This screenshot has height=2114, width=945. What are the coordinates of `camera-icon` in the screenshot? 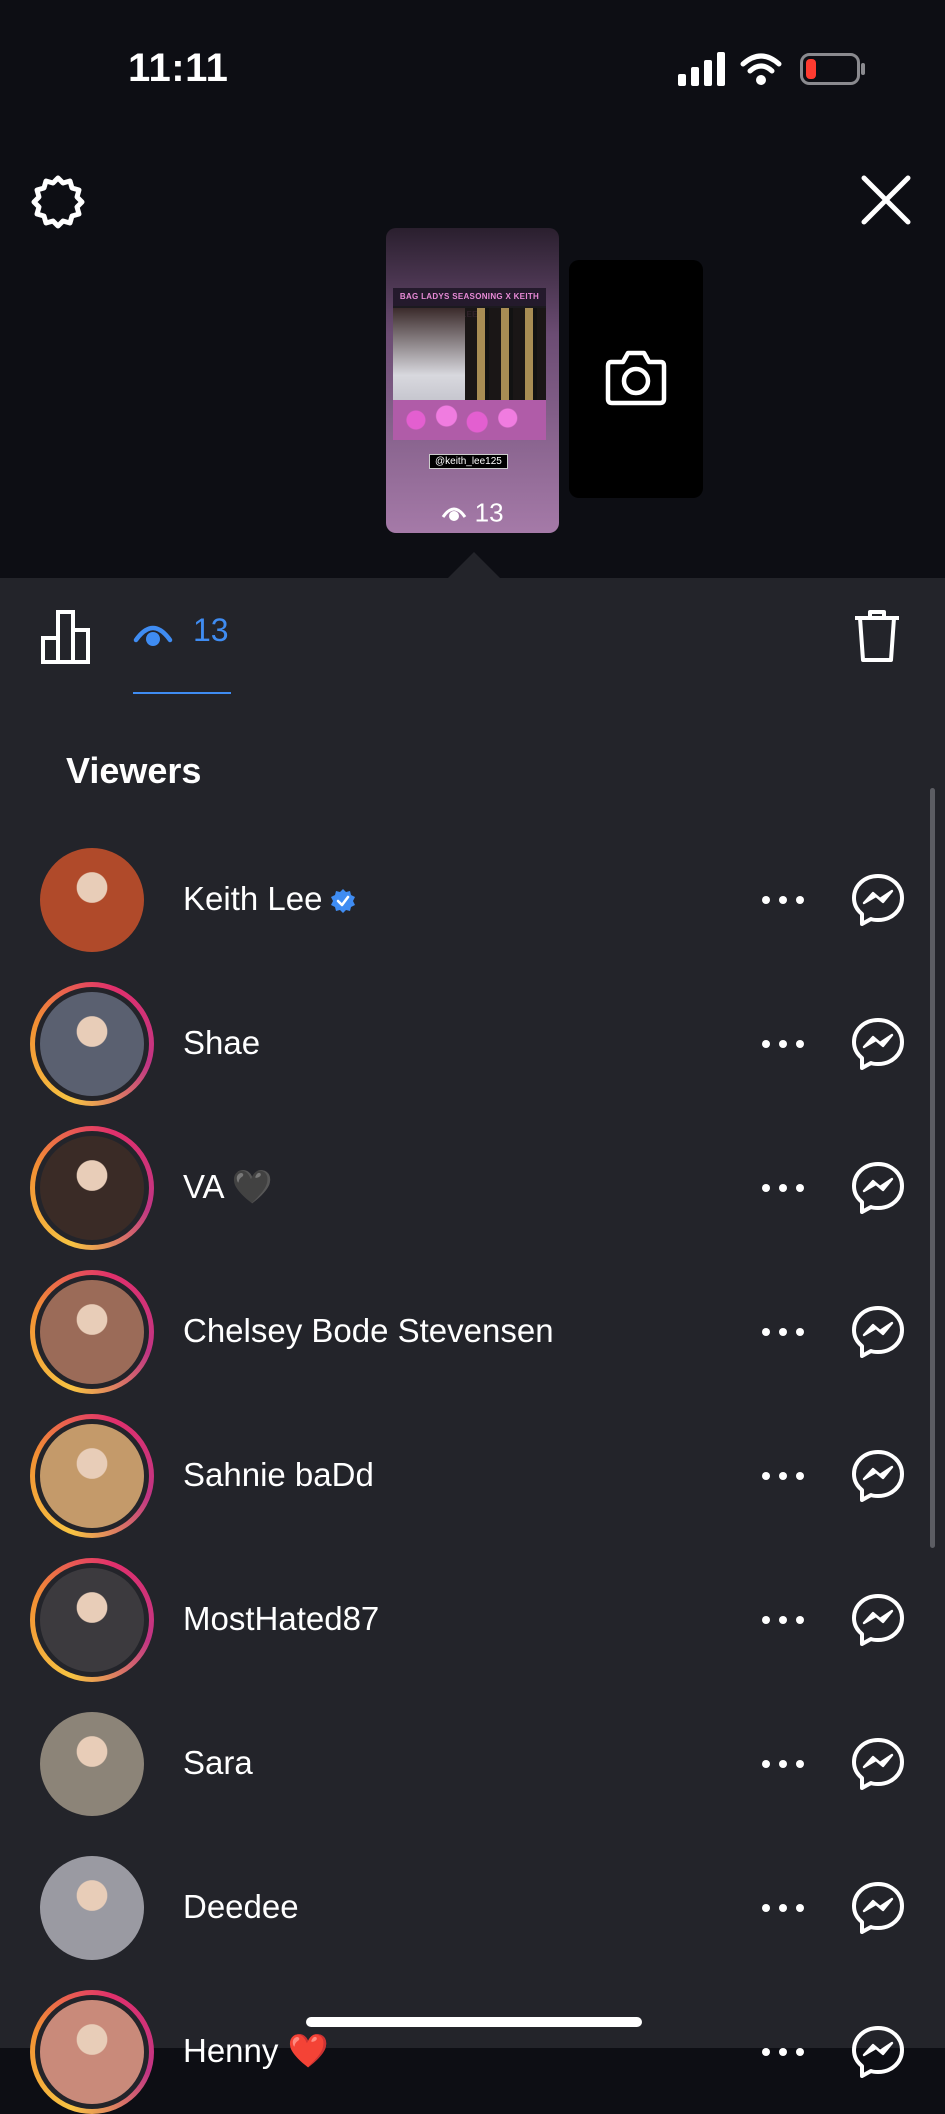 It's located at (636, 378).